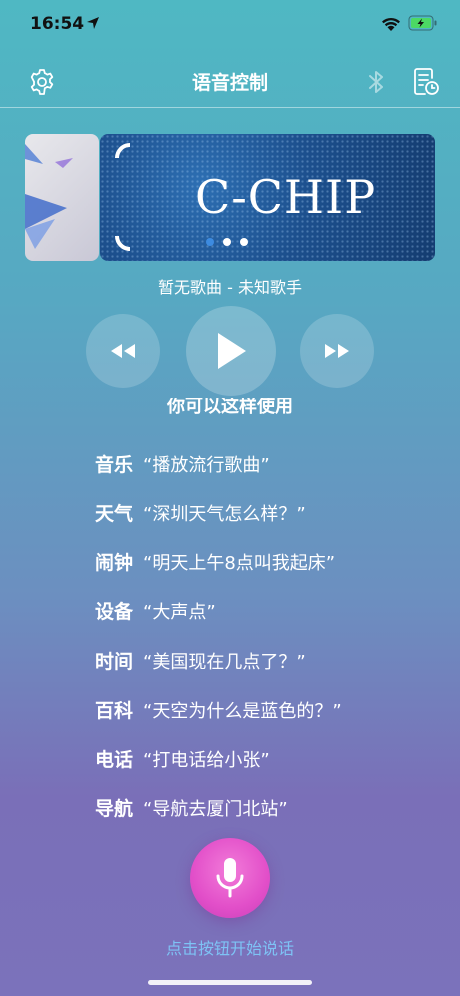 This screenshot has width=460, height=996. I want to click on battery-charging-icon, so click(422, 23).